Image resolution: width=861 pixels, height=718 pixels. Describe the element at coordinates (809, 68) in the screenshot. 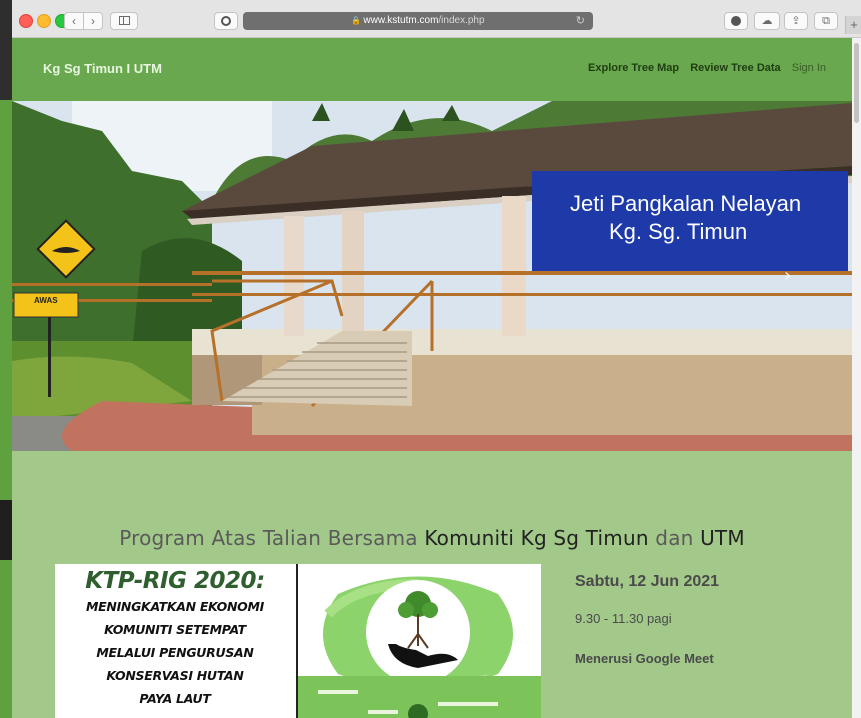

I see `nav-link-sign-in: Sign In` at that location.